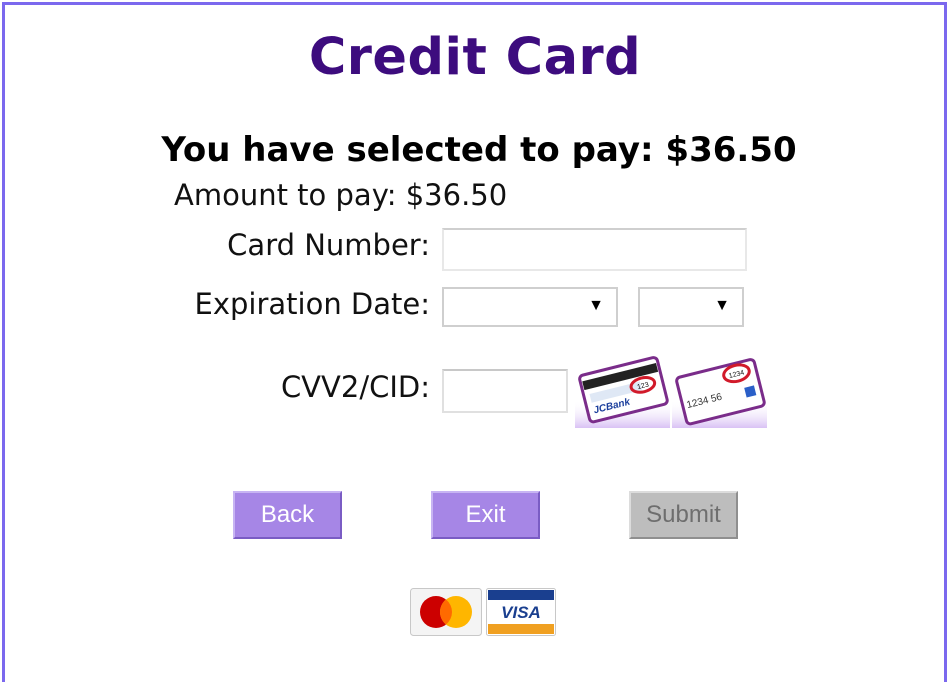 The height and width of the screenshot is (682, 950). I want to click on exit-button: Exit, so click(485, 515).